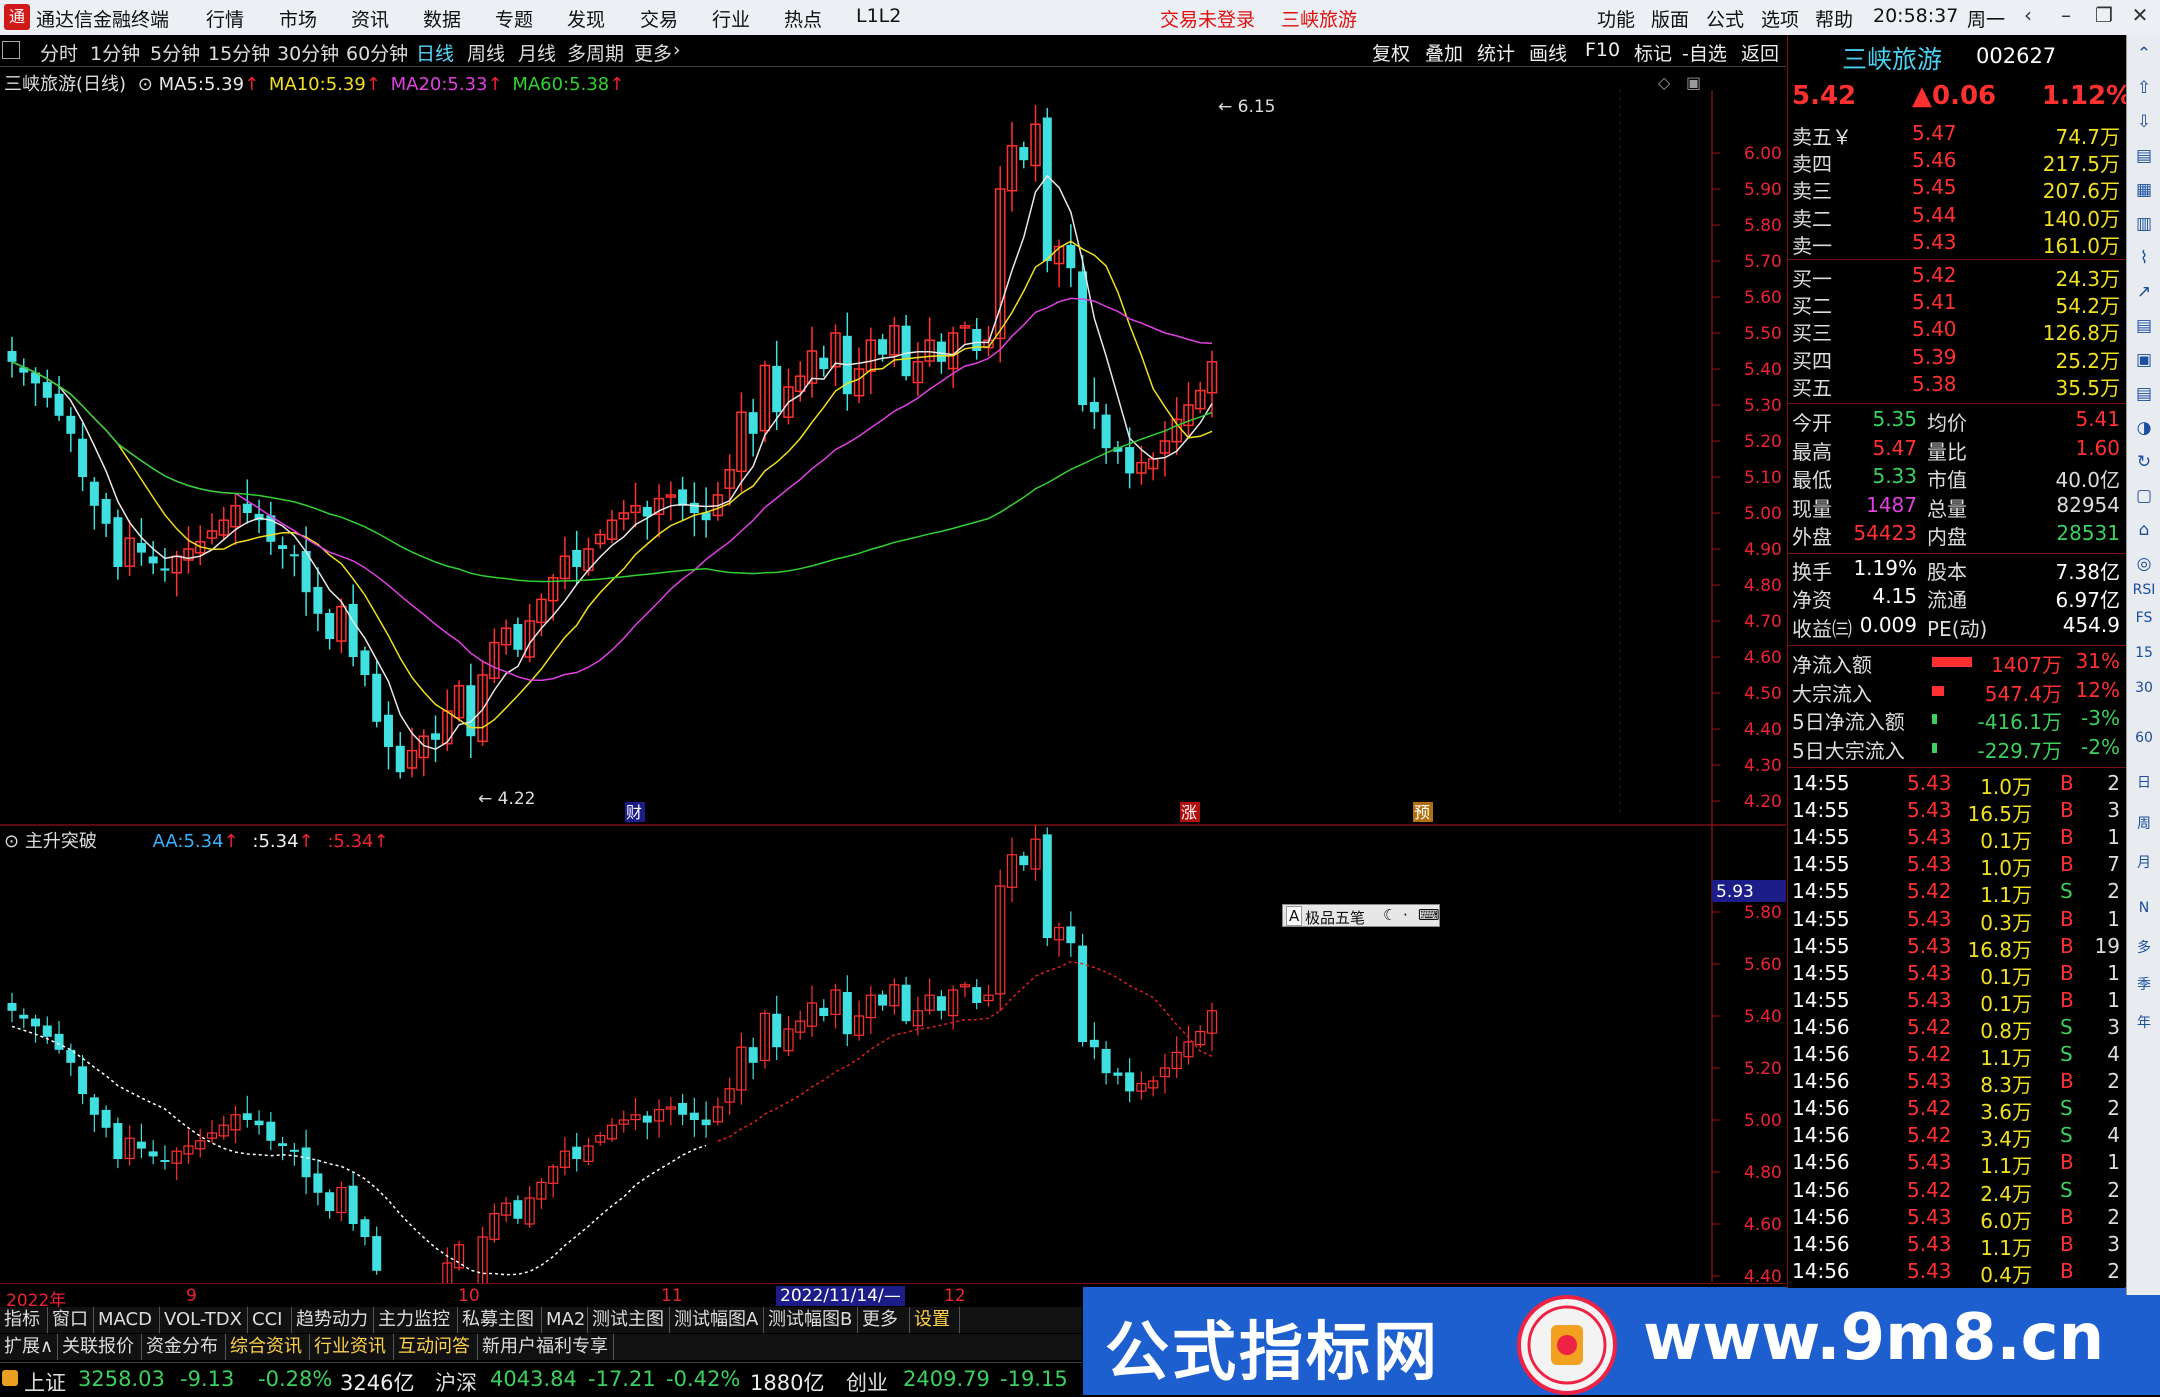  What do you see at coordinates (2140, 17) in the screenshot?
I see `close-icon: ✕` at bounding box center [2140, 17].